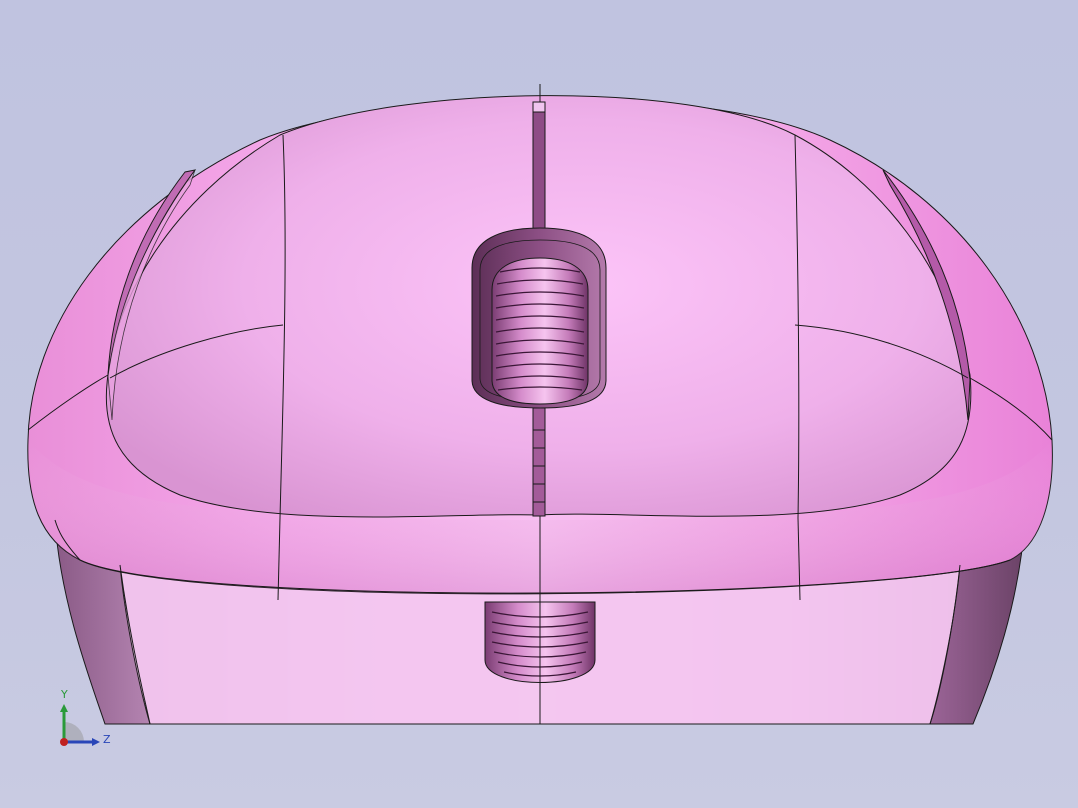 The image size is (1078, 808). What do you see at coordinates (107, 739) in the screenshot?
I see `triad-z-label: Z` at bounding box center [107, 739].